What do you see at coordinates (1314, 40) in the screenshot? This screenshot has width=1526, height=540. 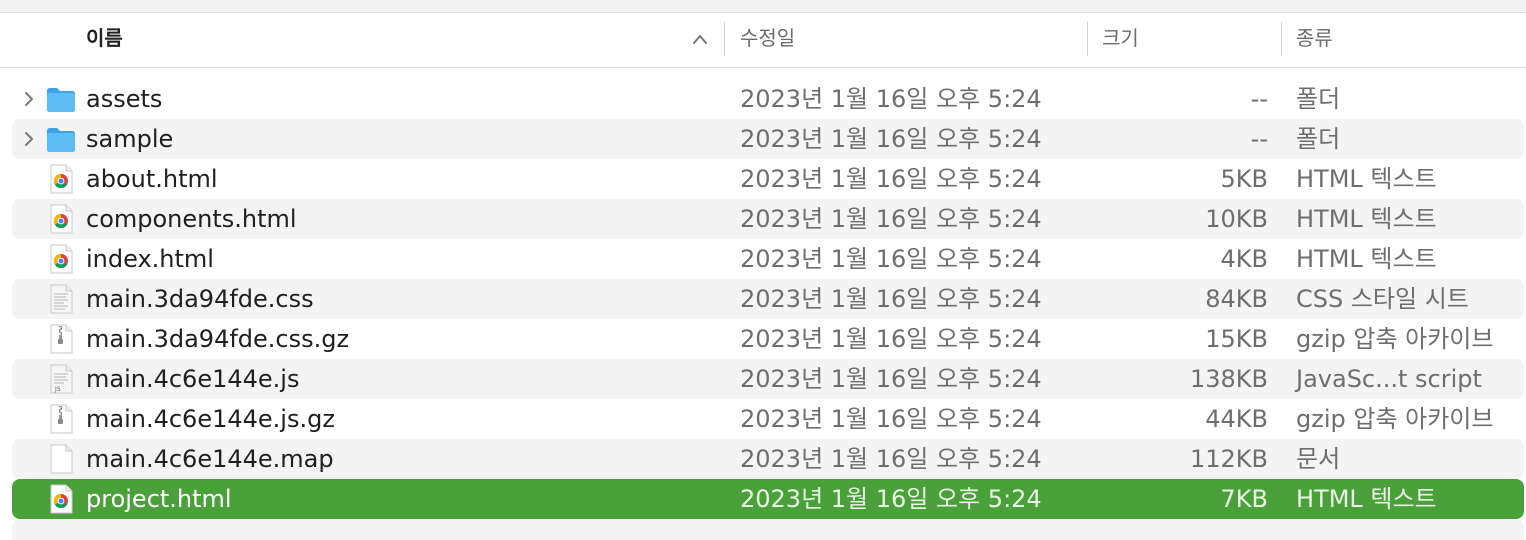 I see `column-header-kind: 종류` at bounding box center [1314, 40].